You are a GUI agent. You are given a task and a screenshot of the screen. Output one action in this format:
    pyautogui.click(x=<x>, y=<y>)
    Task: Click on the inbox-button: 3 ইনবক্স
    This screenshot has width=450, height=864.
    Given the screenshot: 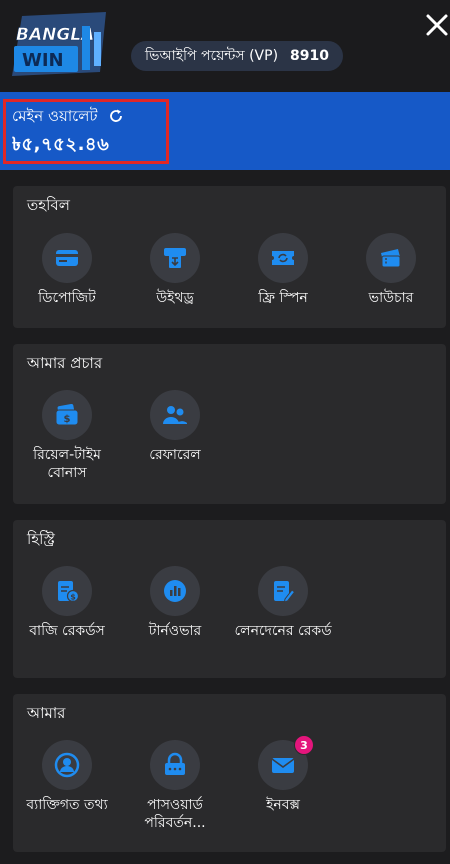 What is the action you would take?
    pyautogui.click(x=283, y=774)
    